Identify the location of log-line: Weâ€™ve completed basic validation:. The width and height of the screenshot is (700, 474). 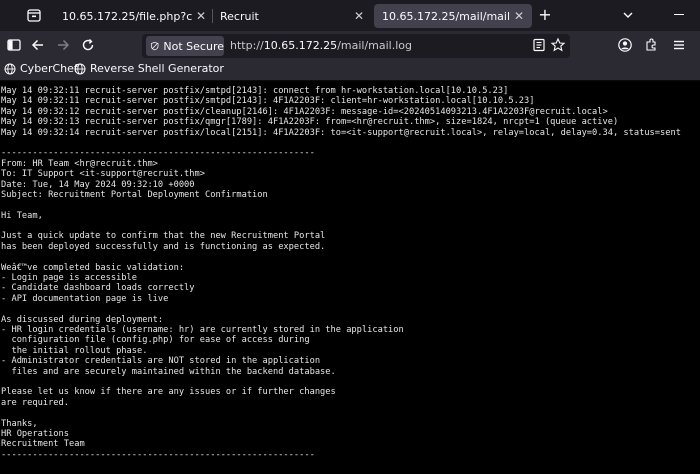
(93, 267).